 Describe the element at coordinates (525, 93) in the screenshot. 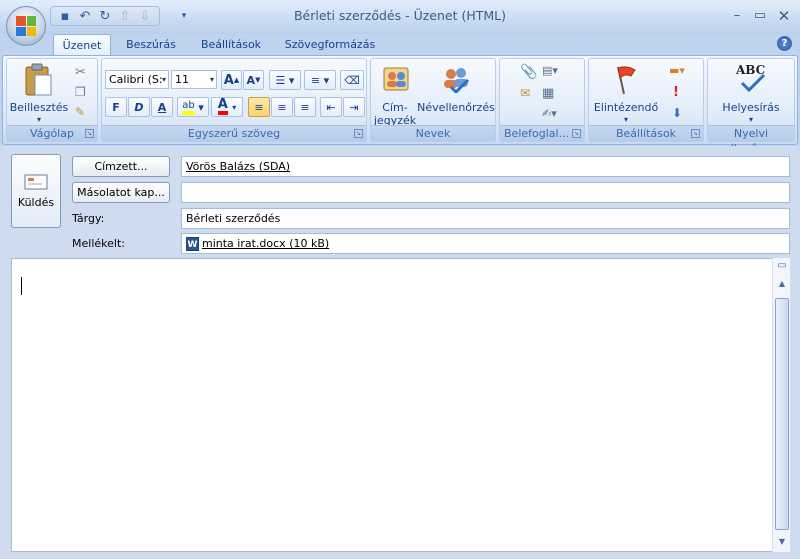

I see `attach-item-icon: ✉` at that location.